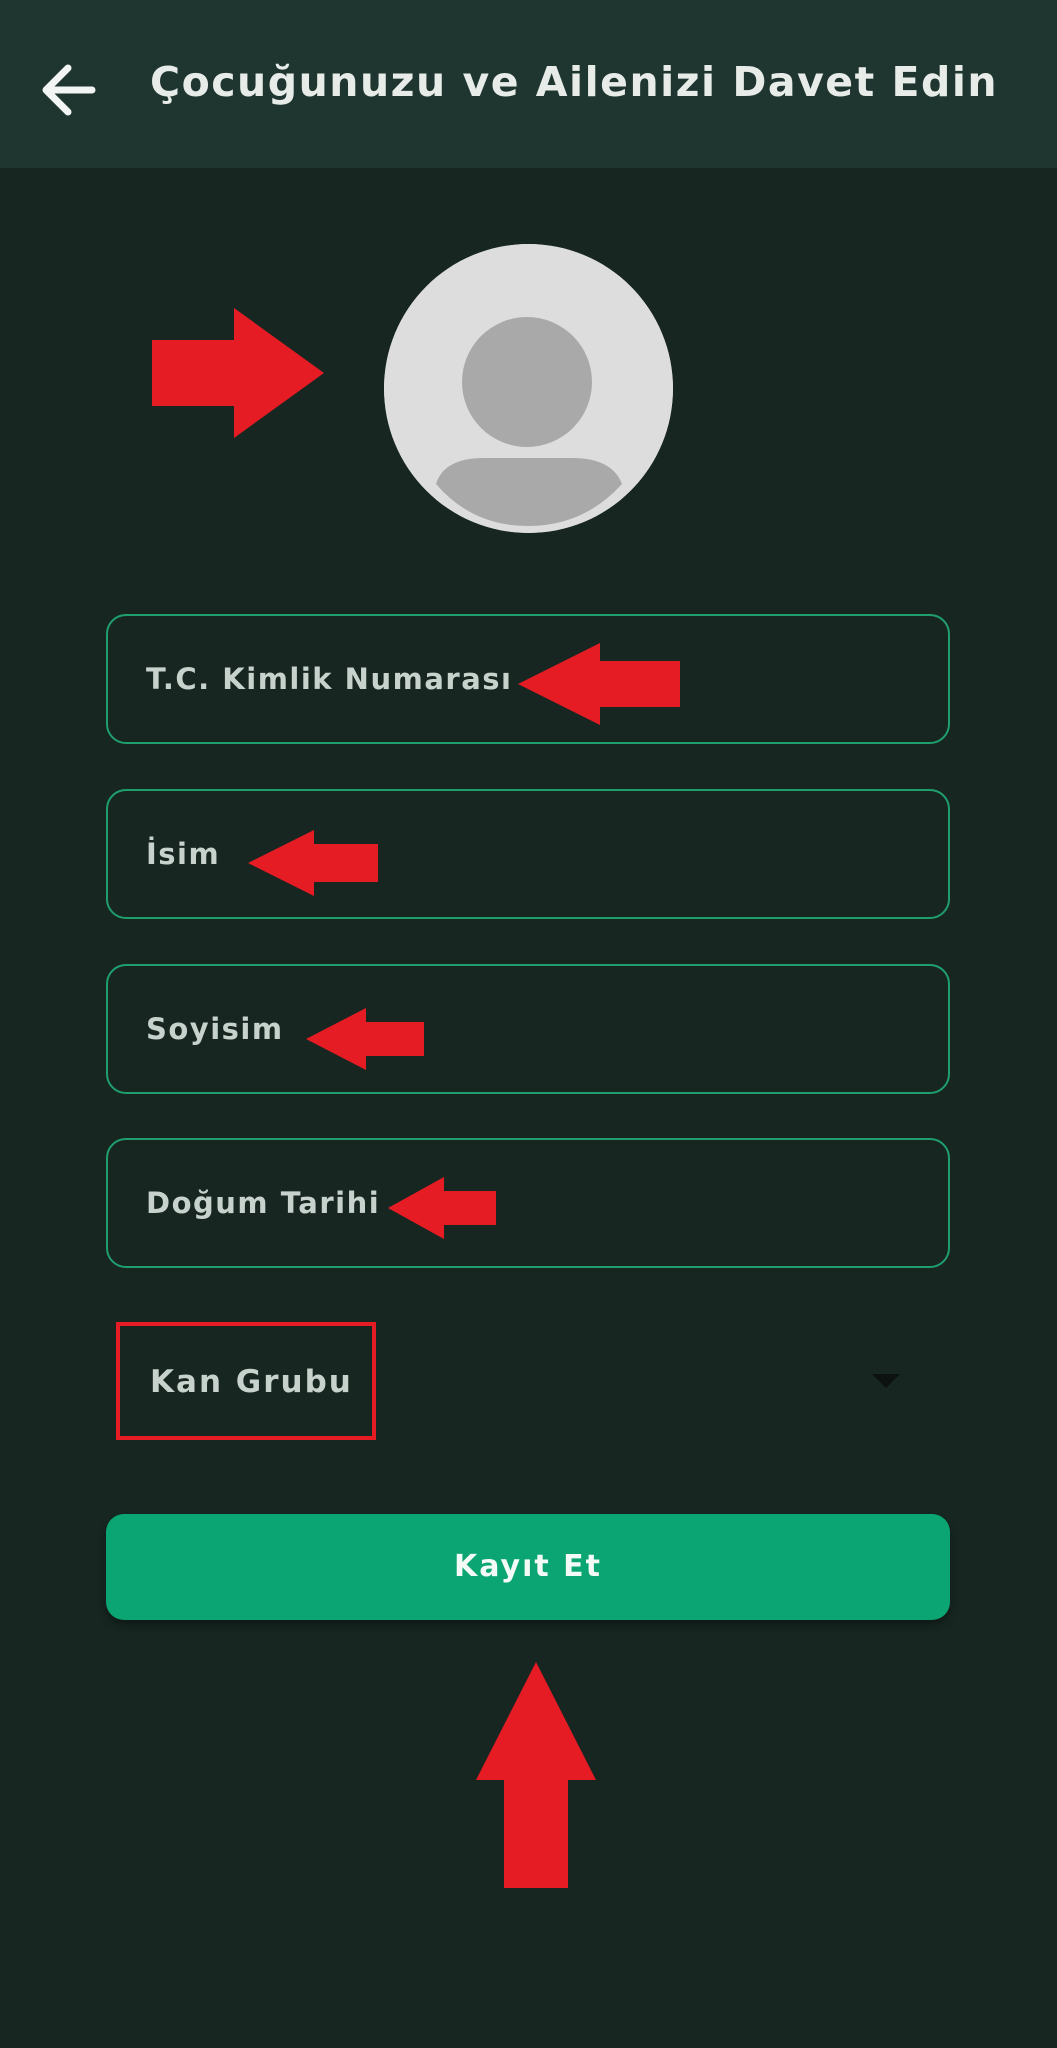 This screenshot has width=1057, height=2048. I want to click on caret-down-icon, so click(886, 1381).